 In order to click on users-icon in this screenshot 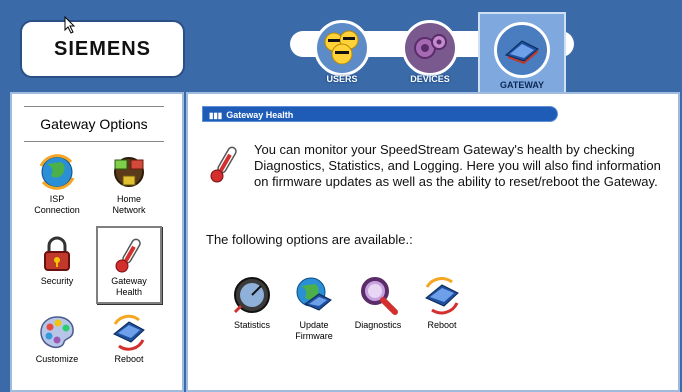, I will do `click(342, 48)`.